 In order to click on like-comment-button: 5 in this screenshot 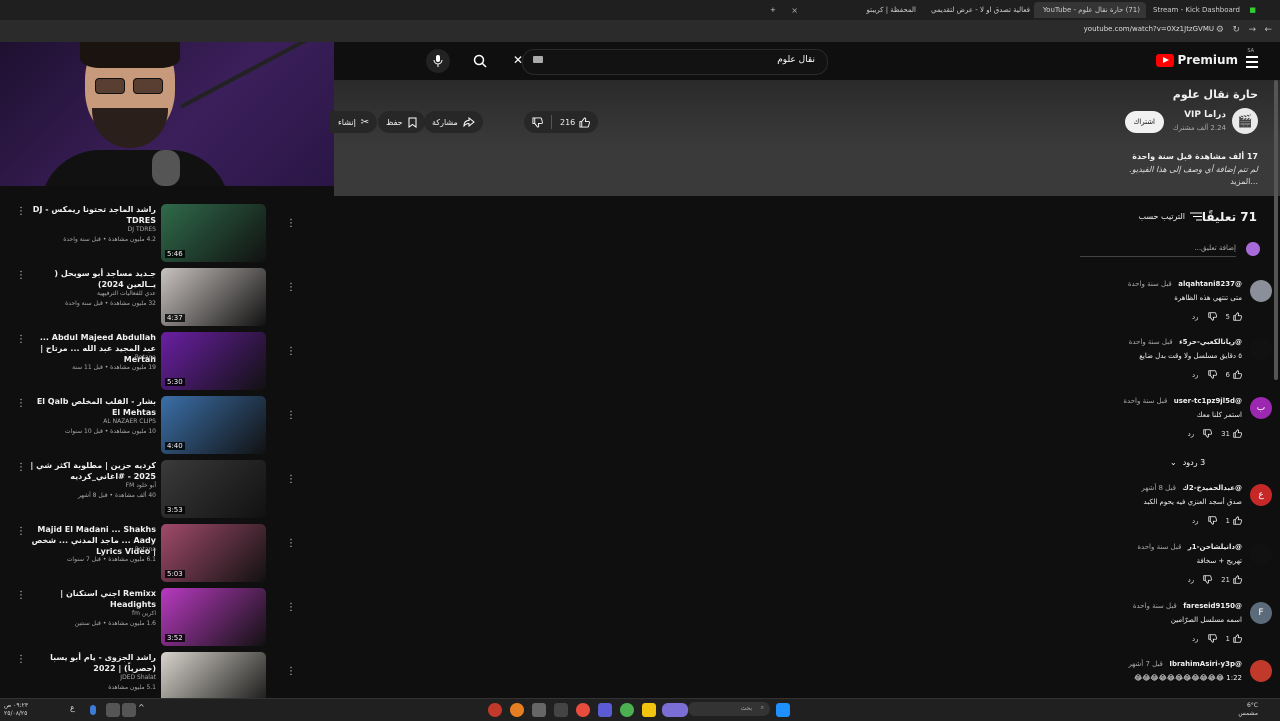, I will do `click(1234, 316)`.